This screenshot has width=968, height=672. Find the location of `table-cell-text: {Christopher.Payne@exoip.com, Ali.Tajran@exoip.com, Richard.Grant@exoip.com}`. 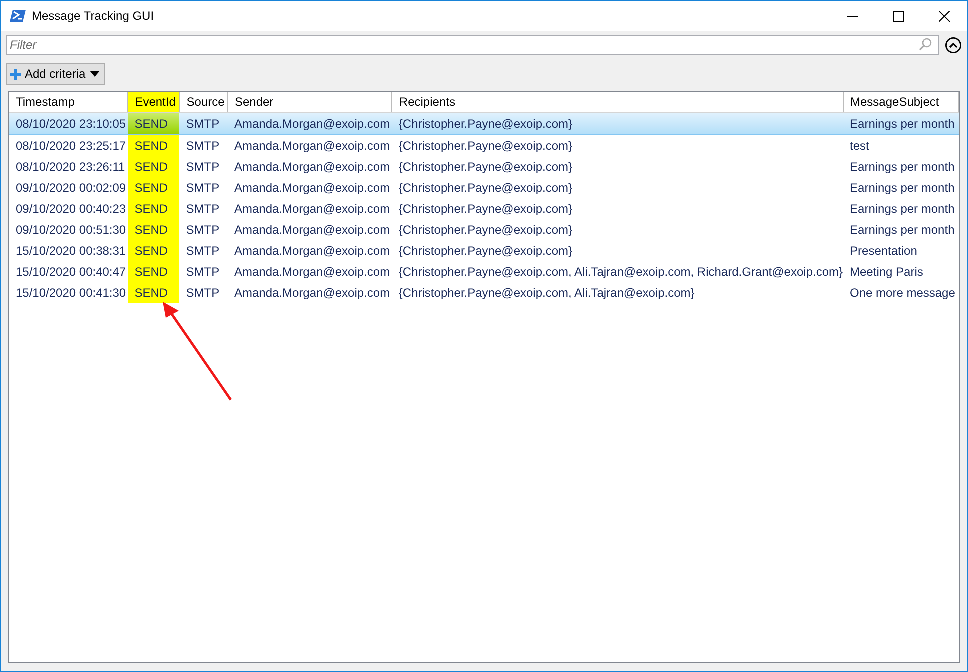

table-cell-text: {Christopher.Payne@exoip.com, Ali.Tajran@exoip.com, Richard.Grant@exoip.com} is located at coordinates (621, 272).